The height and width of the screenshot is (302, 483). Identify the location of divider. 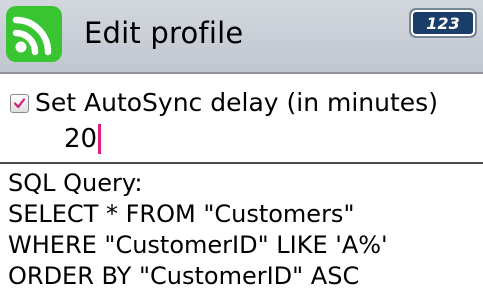
(241, 163).